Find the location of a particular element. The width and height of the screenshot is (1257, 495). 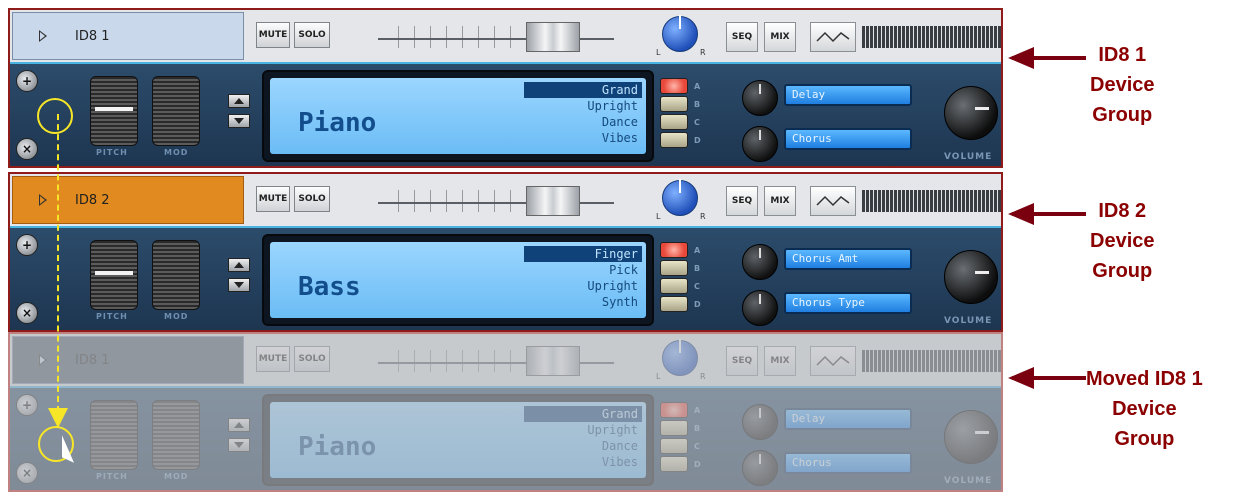

drag-arrow-head-icon is located at coordinates (58, 418).